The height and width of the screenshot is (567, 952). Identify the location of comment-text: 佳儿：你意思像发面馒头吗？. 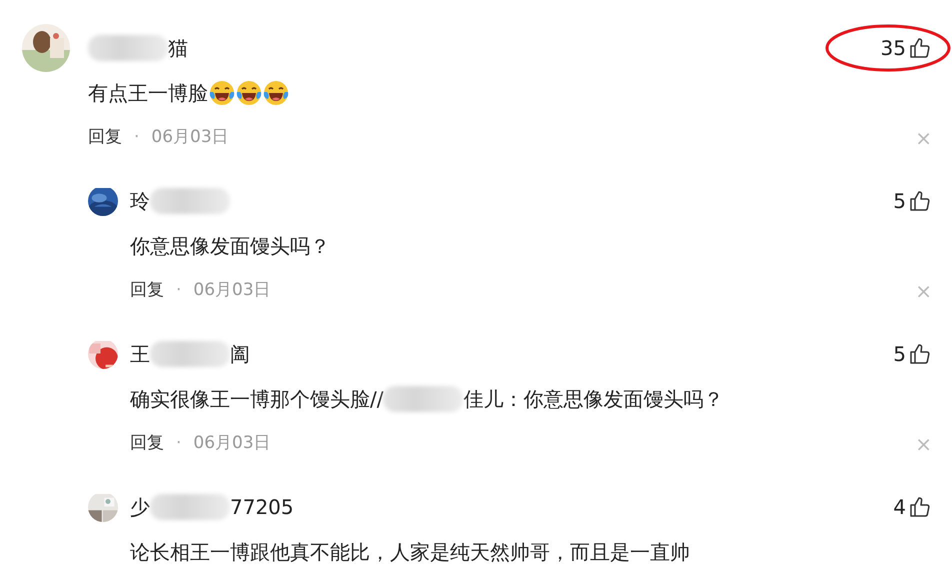
(593, 399).